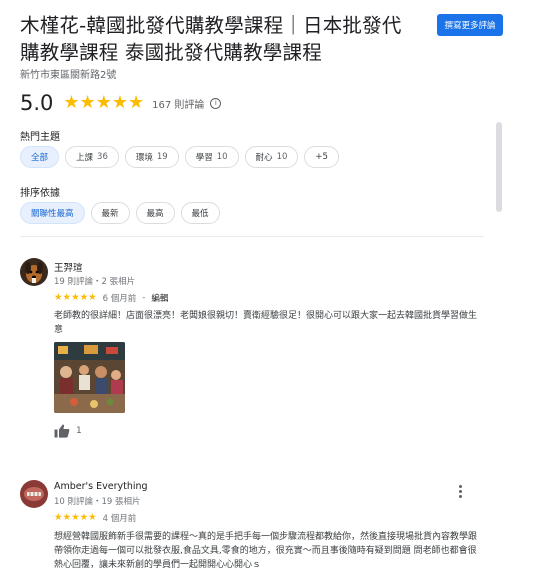 The image size is (536, 585). I want to click on scrollbar, so click(499, 167).